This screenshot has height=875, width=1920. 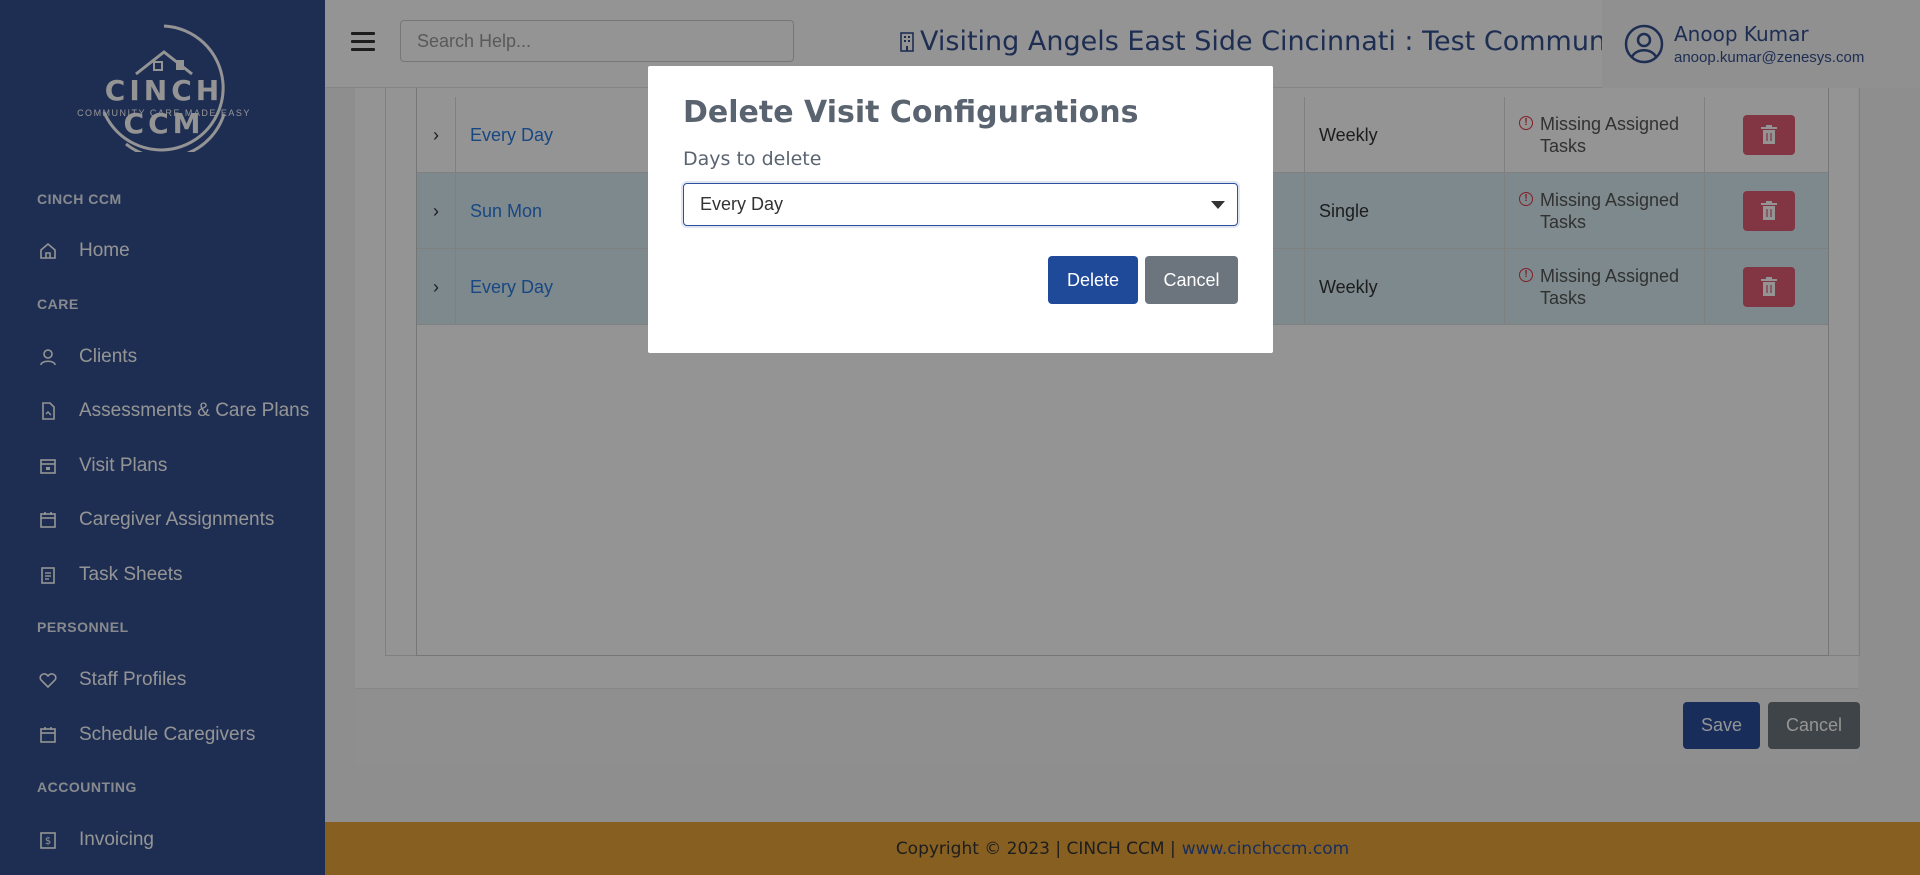 What do you see at coordinates (960, 204) in the screenshot?
I see `days-to-delete-select: Every Day` at bounding box center [960, 204].